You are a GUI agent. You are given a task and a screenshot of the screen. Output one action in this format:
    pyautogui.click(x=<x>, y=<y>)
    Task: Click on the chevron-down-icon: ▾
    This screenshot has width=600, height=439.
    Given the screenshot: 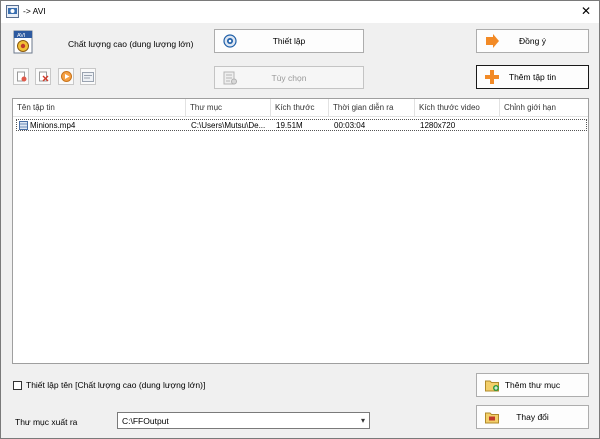 What is the action you would take?
    pyautogui.click(x=362, y=420)
    